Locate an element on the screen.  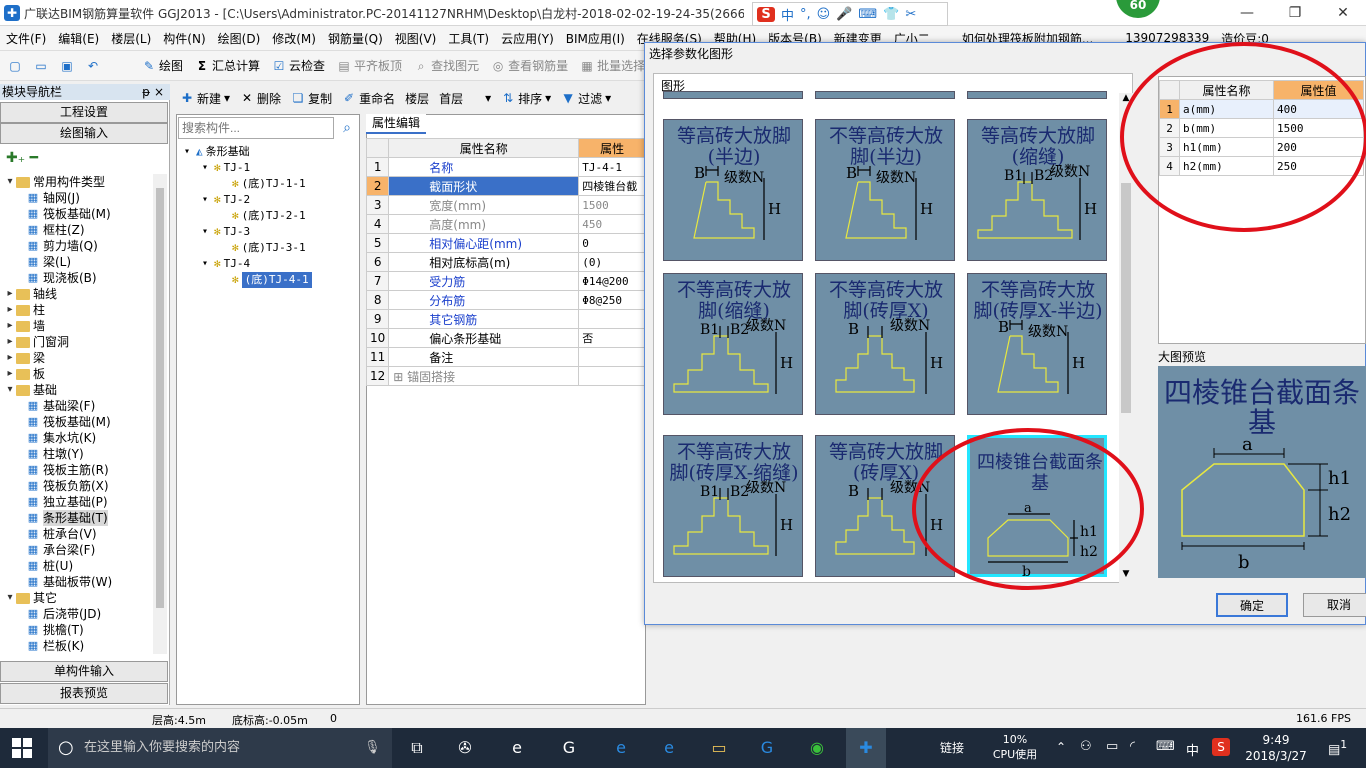
batch-select-button: ▦ 批量选择 is located at coordinates (611, 65).